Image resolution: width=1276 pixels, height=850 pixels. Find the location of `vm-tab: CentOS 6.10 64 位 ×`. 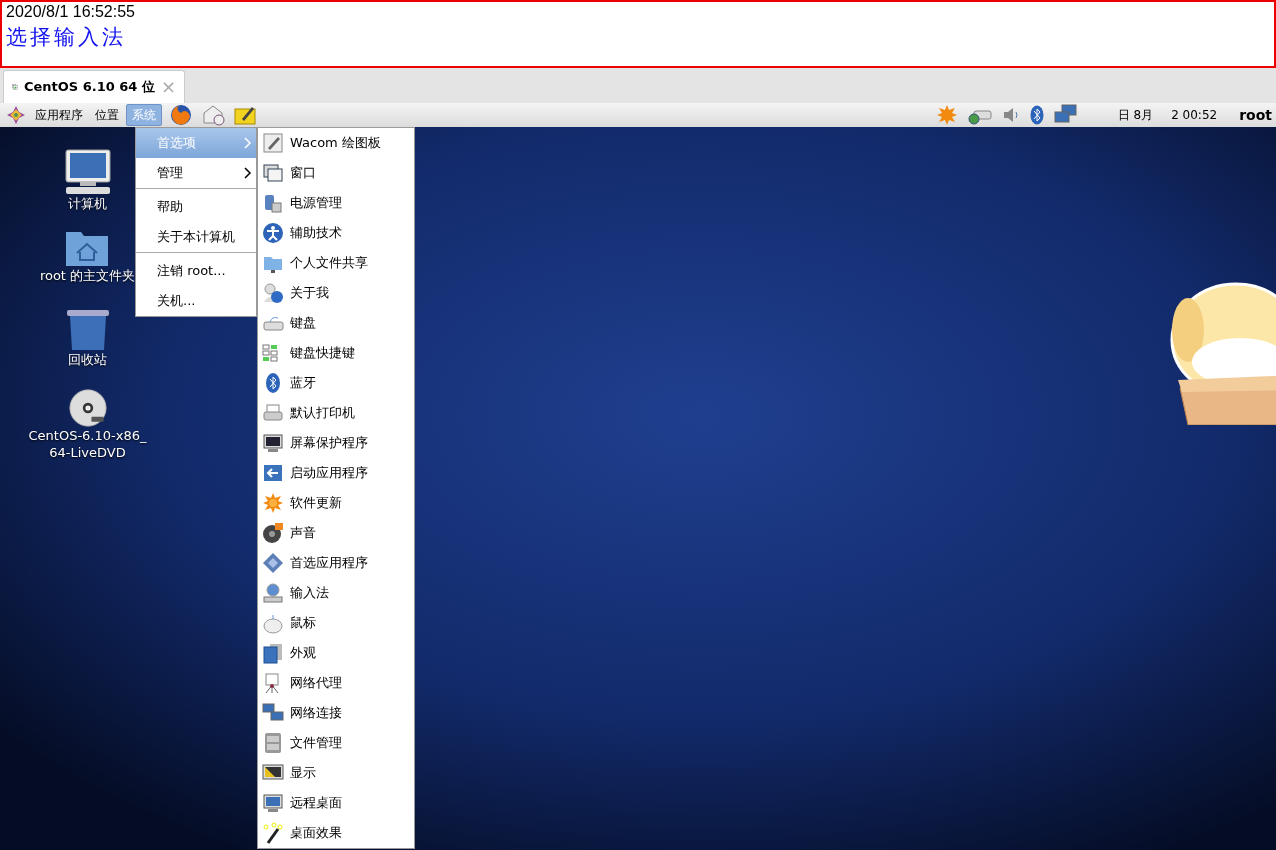

vm-tab: CentOS 6.10 64 位 × is located at coordinates (94, 86).